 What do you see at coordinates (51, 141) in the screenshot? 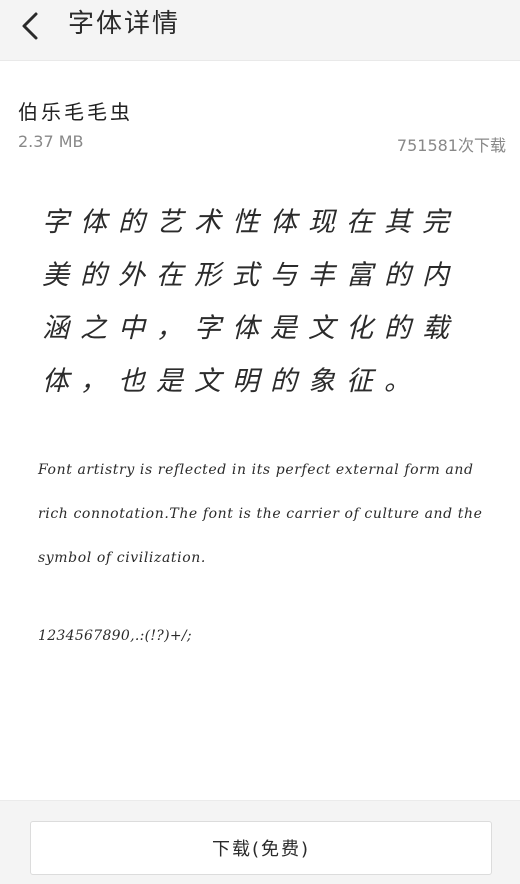
I see `font-file-size: 2.37 MB` at bounding box center [51, 141].